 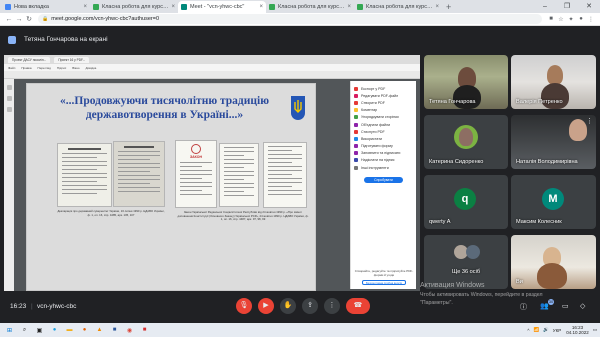 I want to click on vlc-icon: ▲, so click(x=99, y=330).